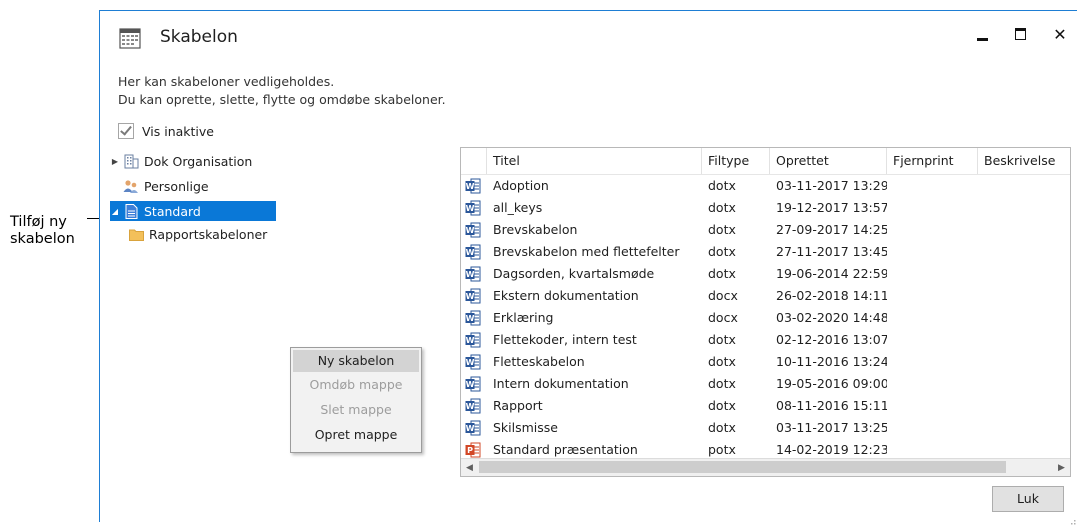  What do you see at coordinates (831, 317) in the screenshot?
I see `cell-oprettet: 03-02-2020 14:48` at bounding box center [831, 317].